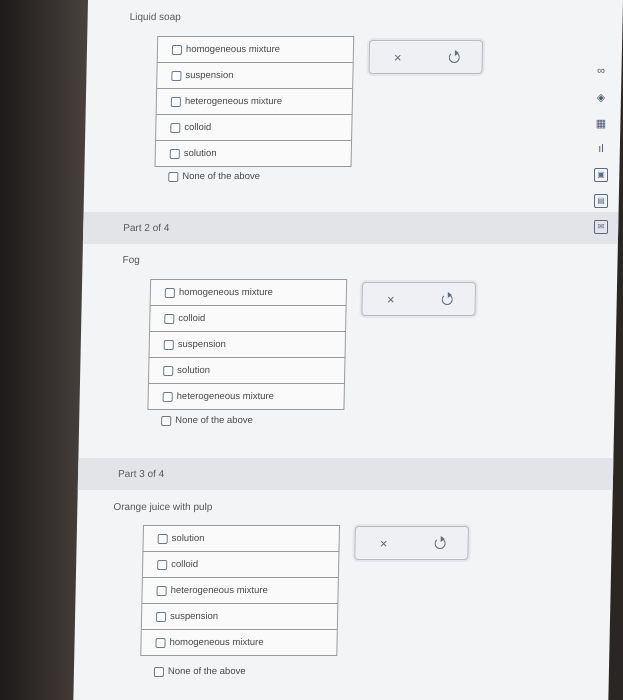 The image size is (623, 700). Describe the element at coordinates (345, 474) in the screenshot. I see `part-header: Part 3 of 4` at that location.